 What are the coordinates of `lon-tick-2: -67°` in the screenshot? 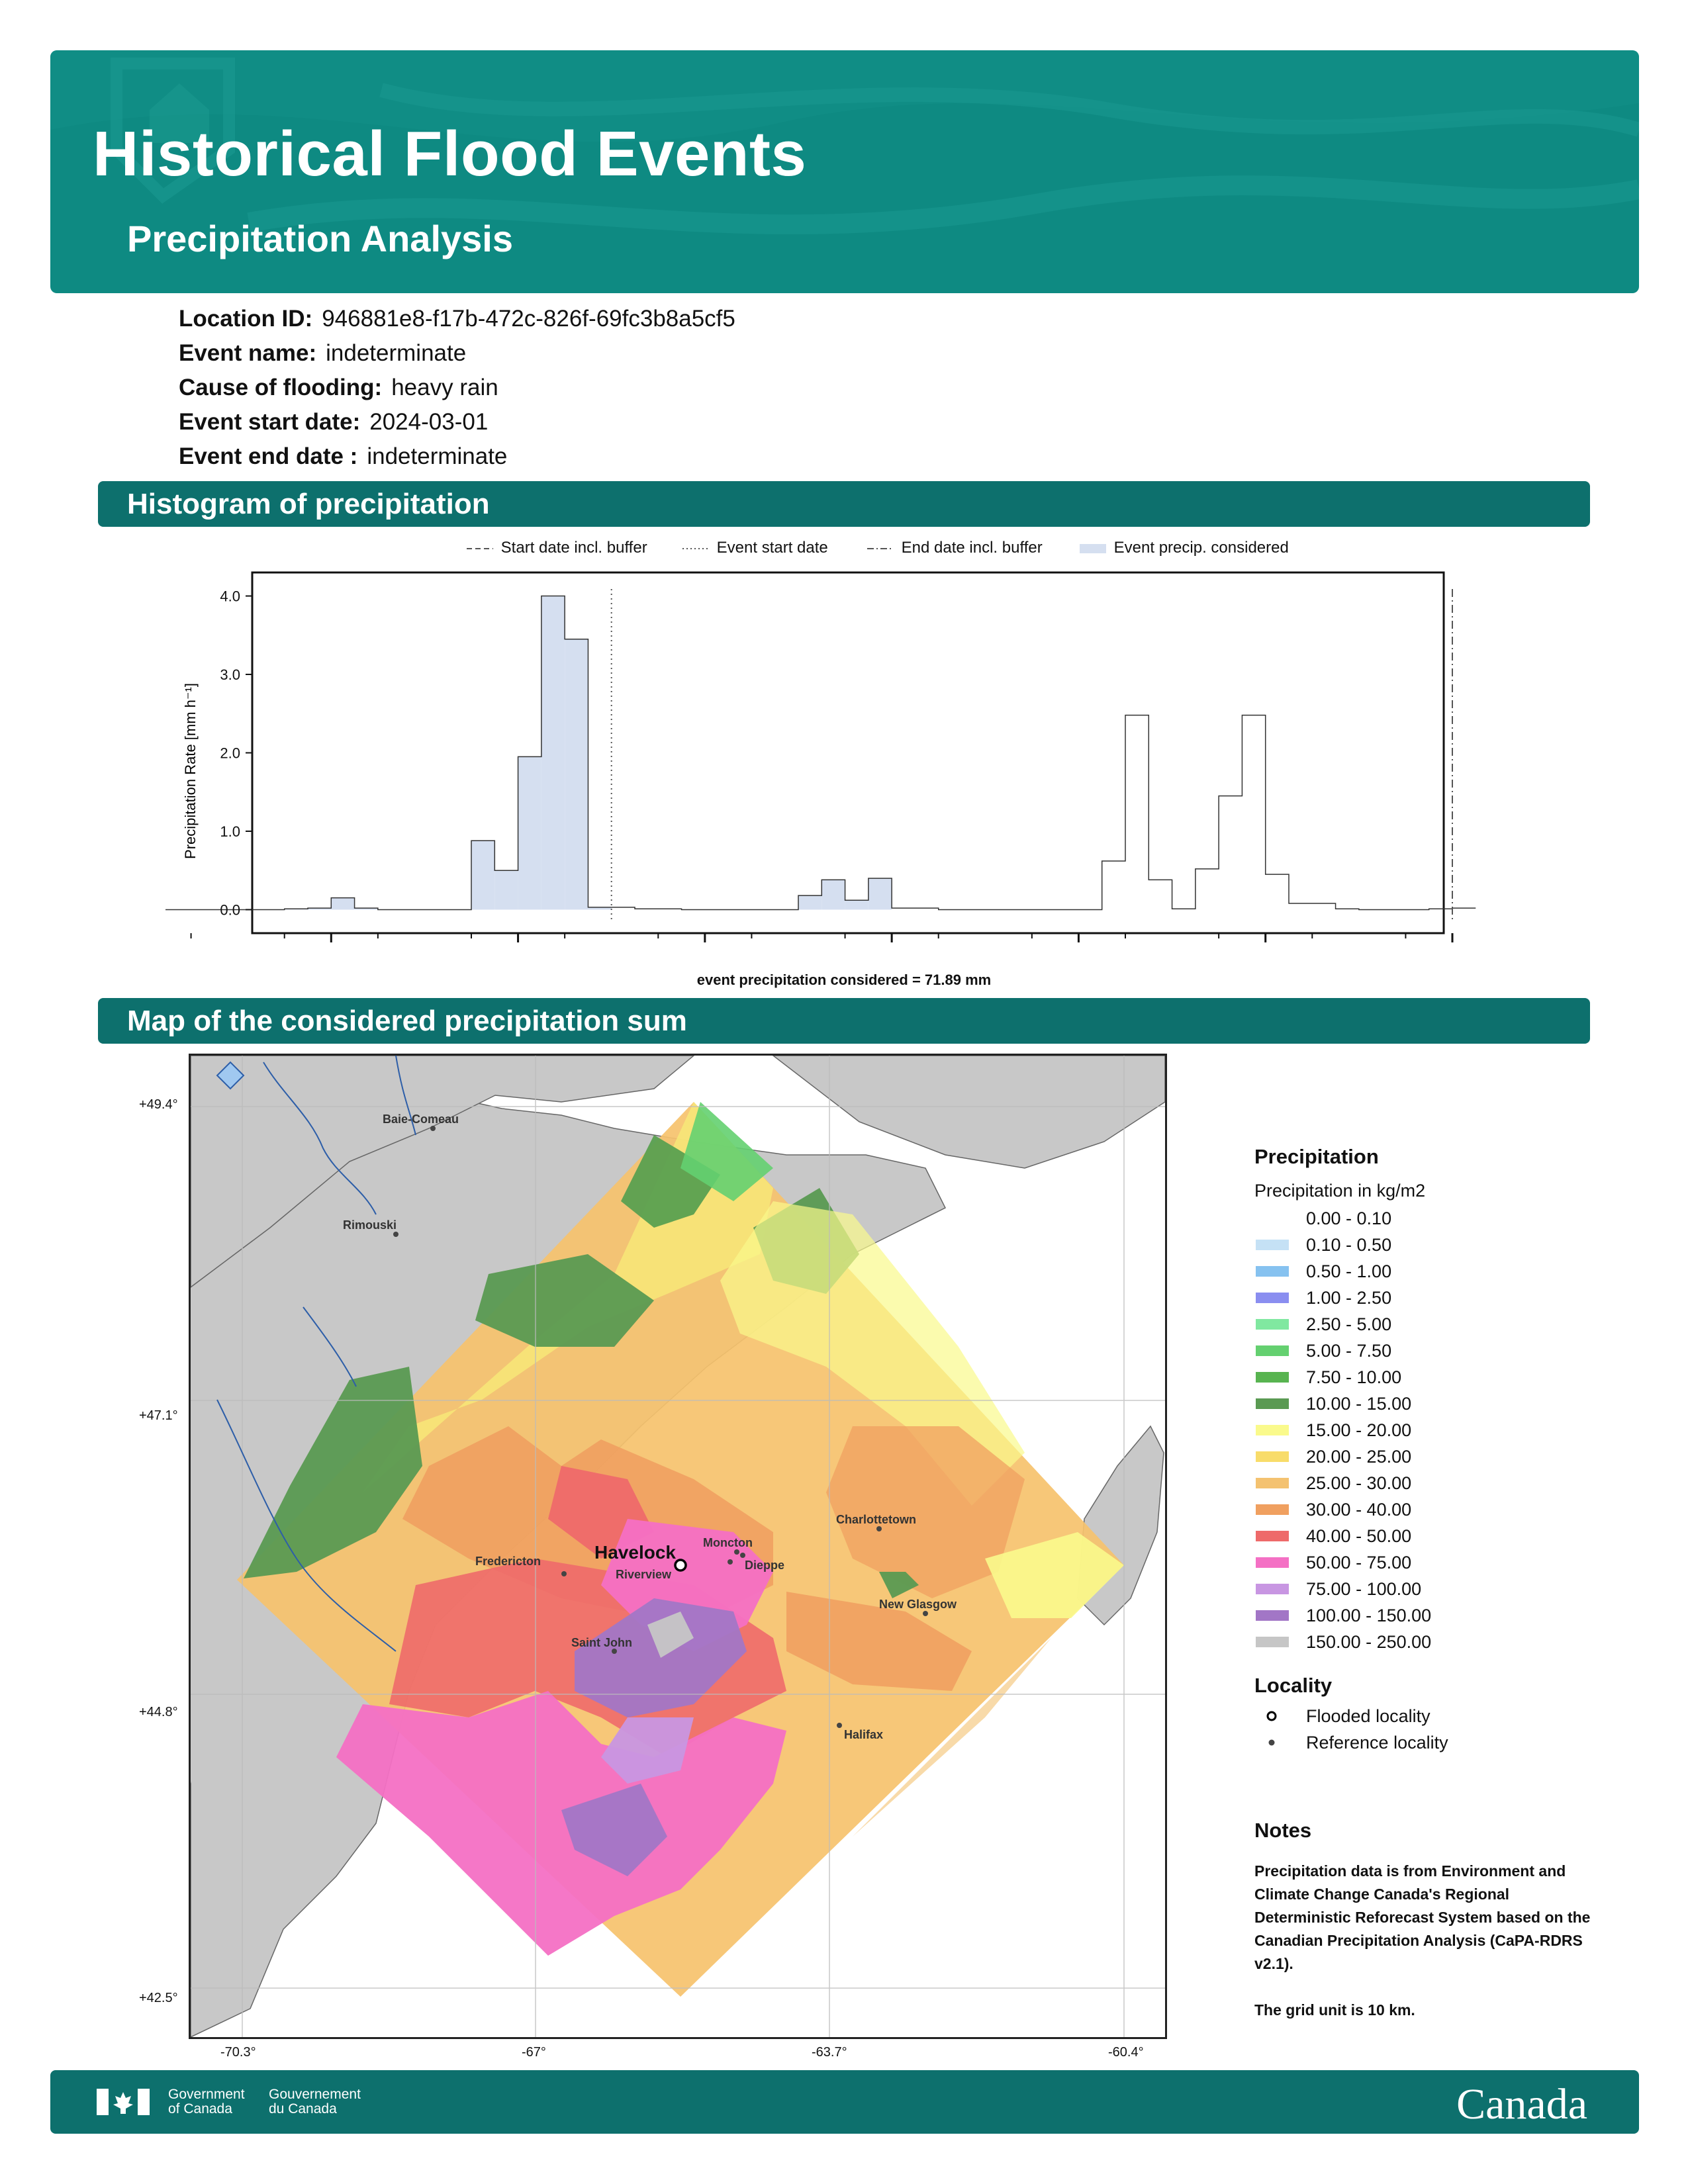 It's located at (534, 2052).